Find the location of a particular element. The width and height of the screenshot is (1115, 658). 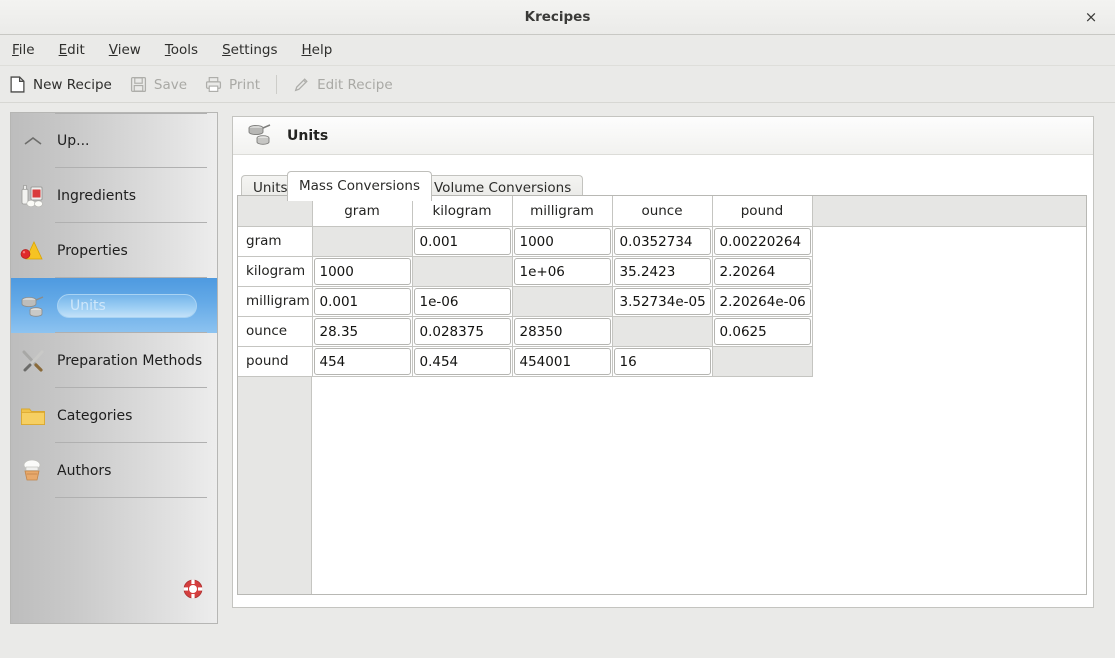

table-row: kilogram 1000 1e+06 35.2423 2.20264 is located at coordinates (662, 271).